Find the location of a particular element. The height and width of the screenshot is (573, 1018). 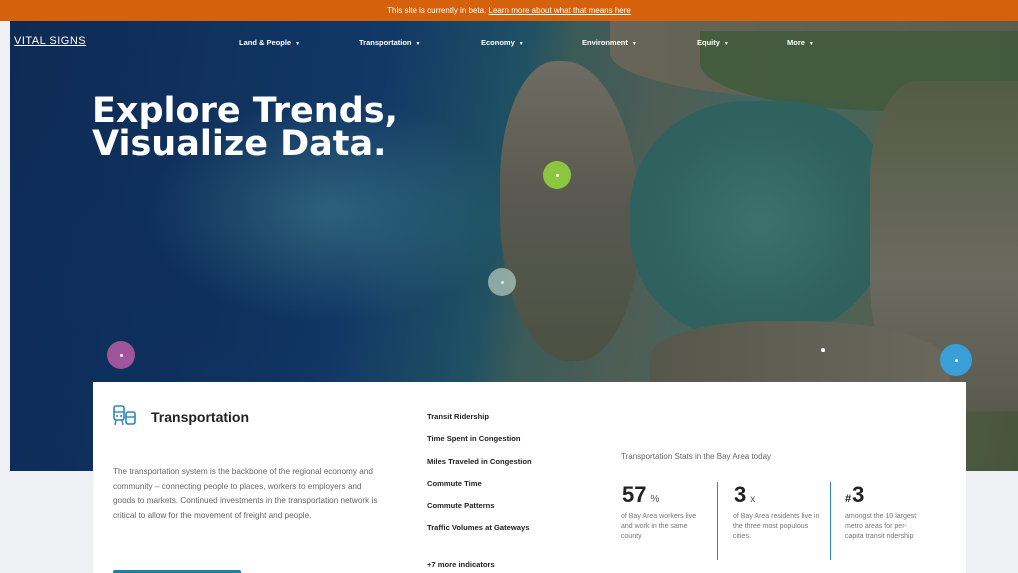

nav-label: Equity is located at coordinates (708, 42).